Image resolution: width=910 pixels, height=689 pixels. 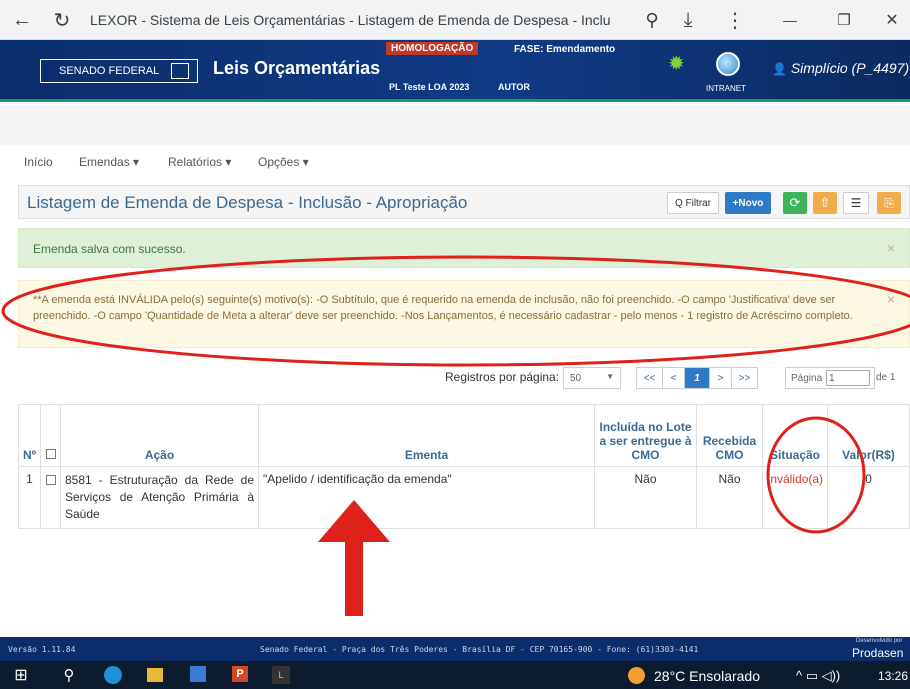 What do you see at coordinates (281, 675) in the screenshot?
I see `app-icon: L` at bounding box center [281, 675].